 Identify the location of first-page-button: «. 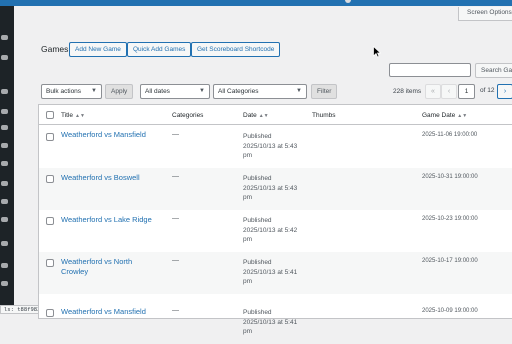
(433, 91).